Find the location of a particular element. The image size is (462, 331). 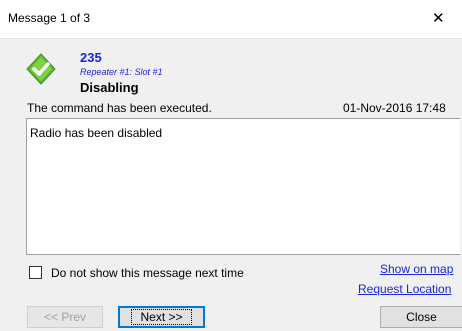

timestamp: 01-Nov-2016 17:48 is located at coordinates (394, 108).